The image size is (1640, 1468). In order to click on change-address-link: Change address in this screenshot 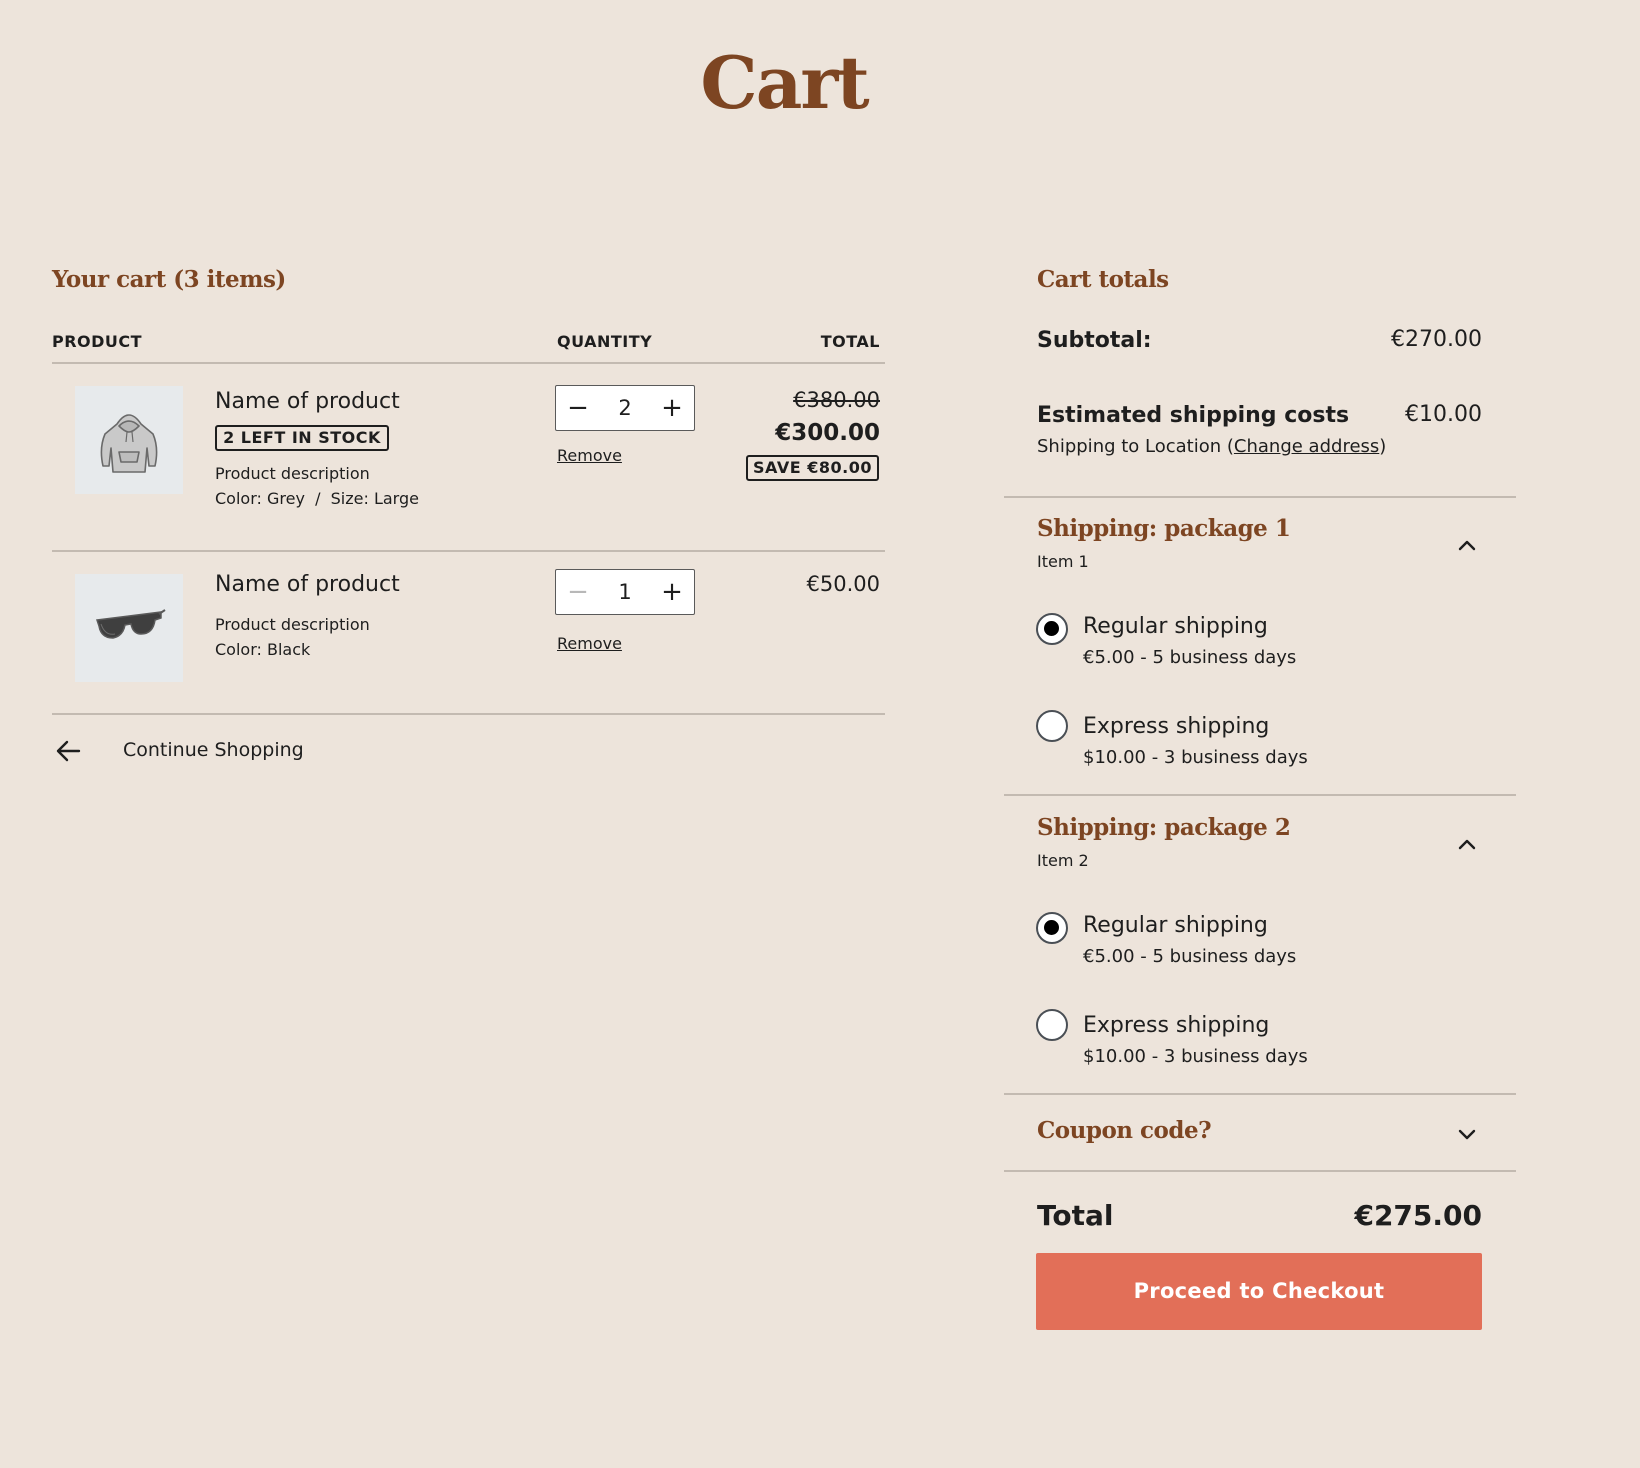, I will do `click(1306, 446)`.